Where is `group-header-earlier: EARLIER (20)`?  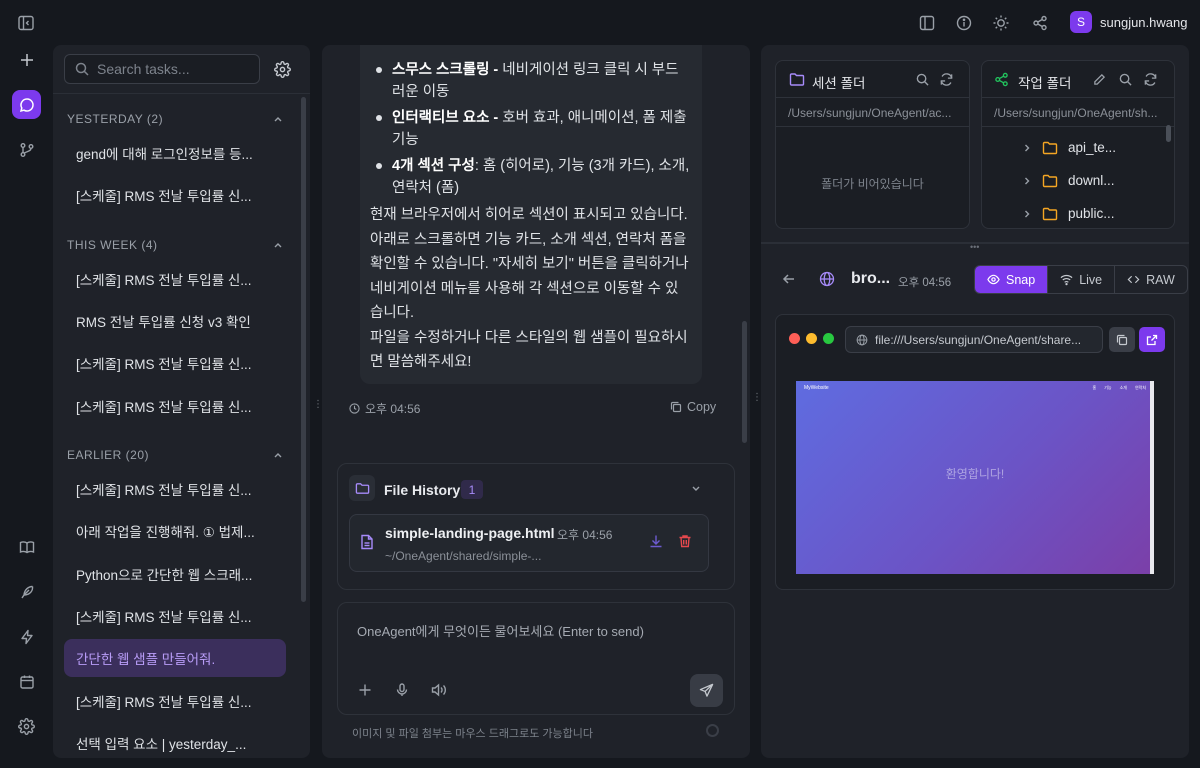 group-header-earlier: EARLIER (20) is located at coordinates (175, 455).